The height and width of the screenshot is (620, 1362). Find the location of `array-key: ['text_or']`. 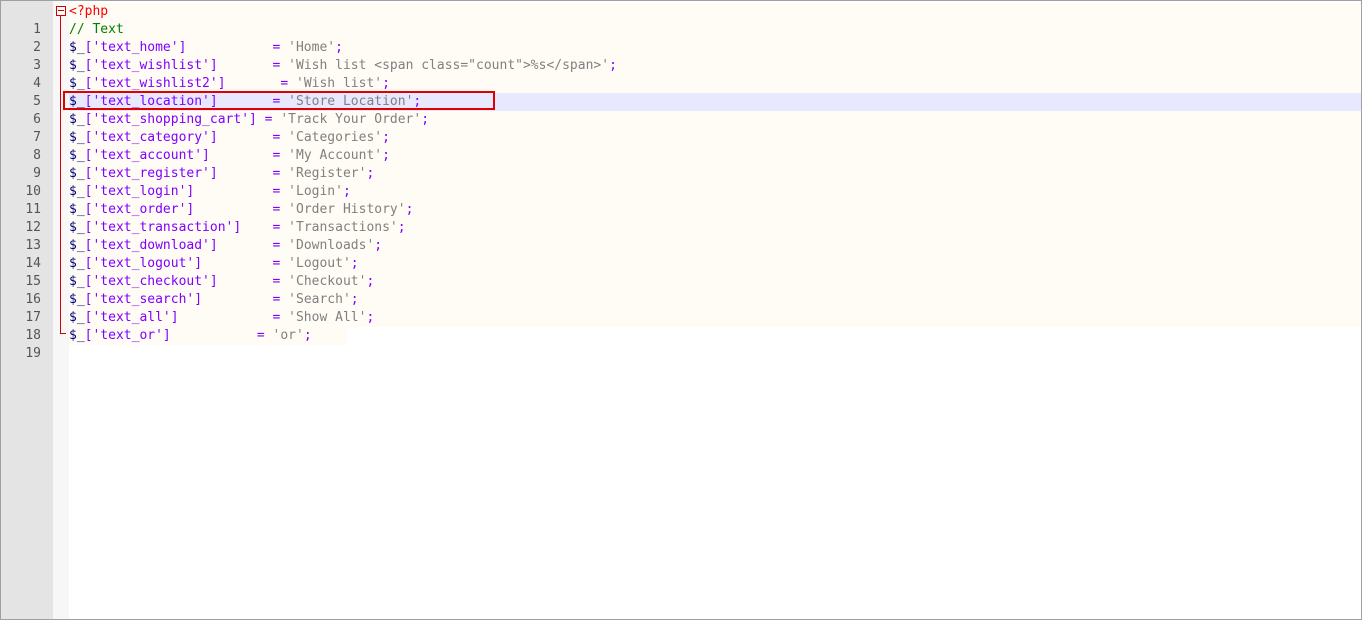

array-key: ['text_or'] is located at coordinates (127, 335).